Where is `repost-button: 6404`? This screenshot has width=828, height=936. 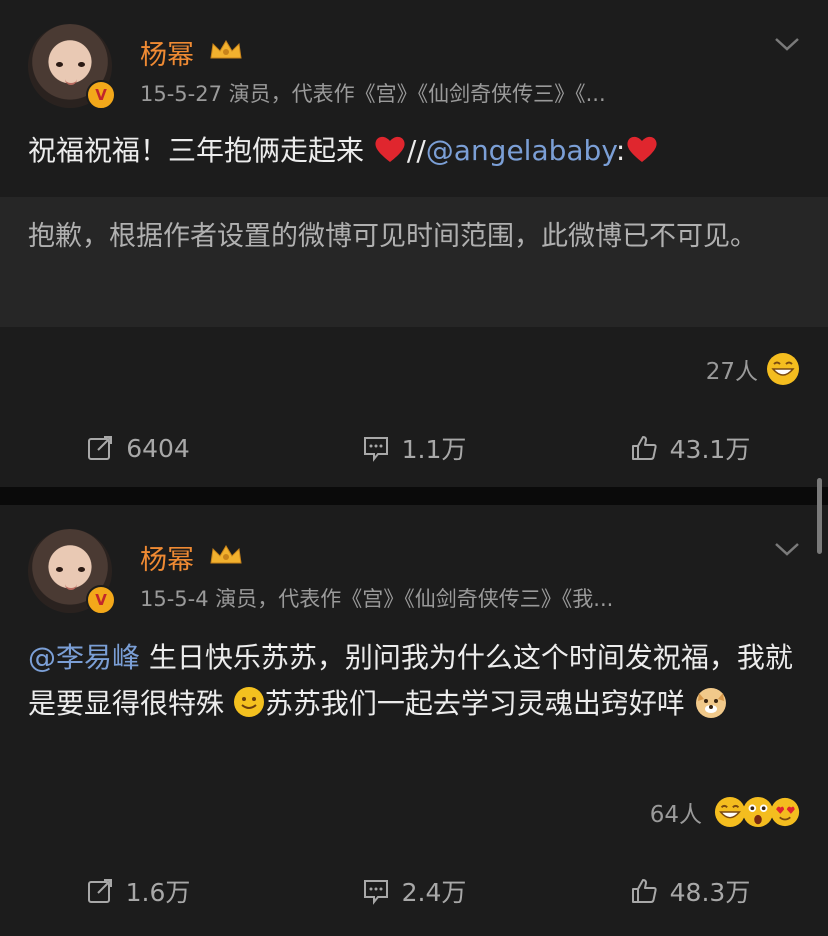 repost-button: 6404 is located at coordinates (138, 448).